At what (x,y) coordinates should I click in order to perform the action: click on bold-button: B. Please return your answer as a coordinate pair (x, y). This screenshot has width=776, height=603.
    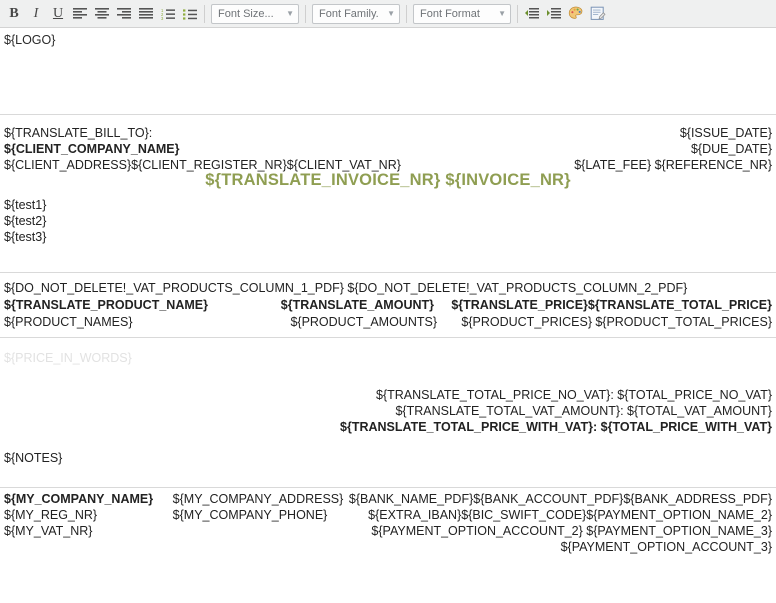
    Looking at the image, I should click on (14, 14).